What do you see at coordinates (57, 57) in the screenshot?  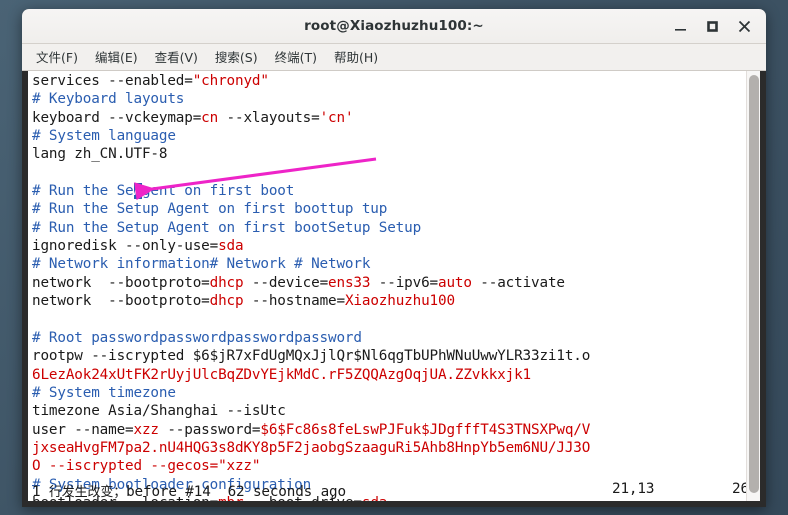 I see `menu-item-file: 文件(F)` at bounding box center [57, 57].